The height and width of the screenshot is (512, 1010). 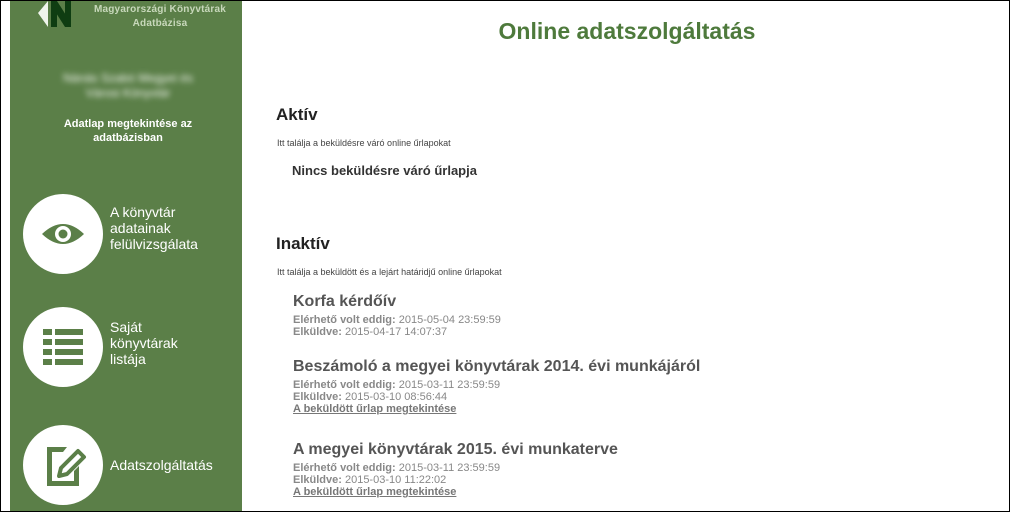 I want to click on adatlap-link-line1: Adatlap megtekintése az, so click(x=128, y=124).